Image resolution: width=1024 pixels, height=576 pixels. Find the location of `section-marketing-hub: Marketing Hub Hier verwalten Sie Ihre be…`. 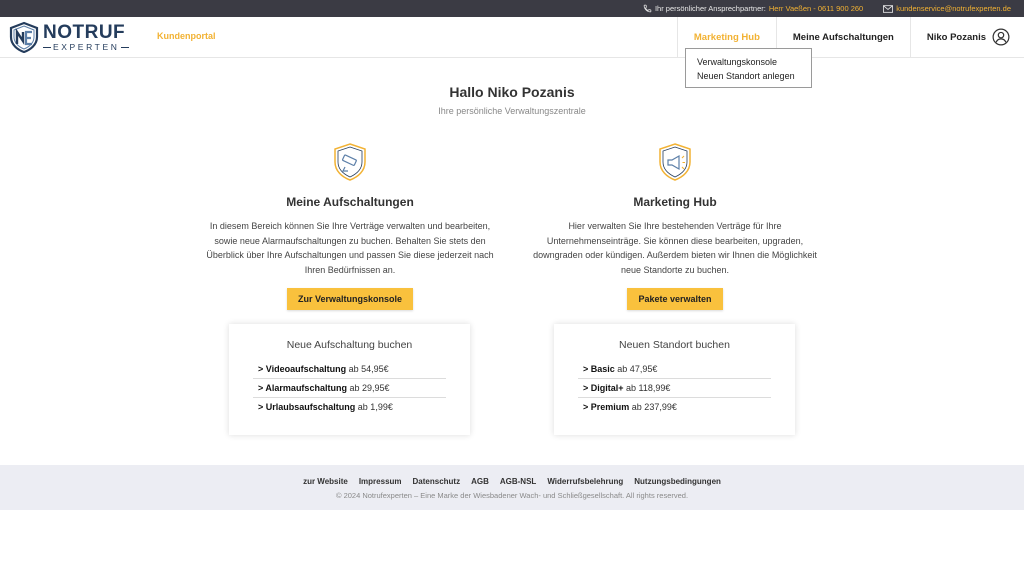

section-marketing-hub: Marketing Hub Hier verwalten Sie Ihre be… is located at coordinates (675, 226).